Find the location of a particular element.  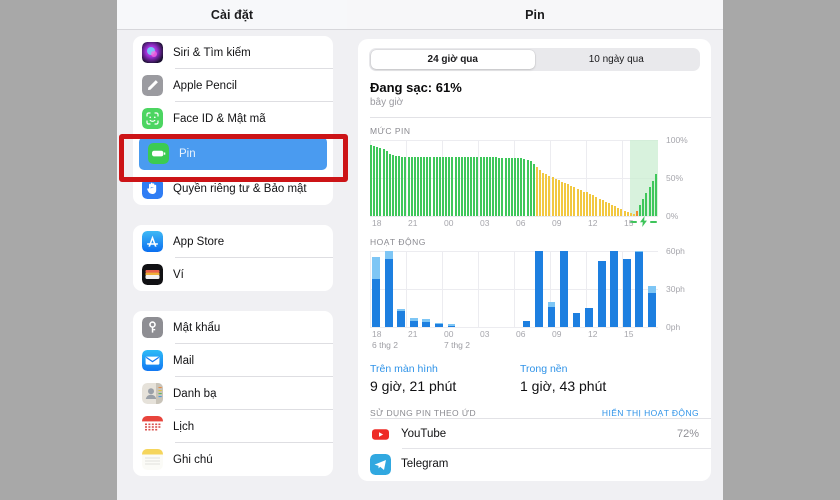

sidebar-item-apple-pencil: Apple Pencil is located at coordinates (233, 85).